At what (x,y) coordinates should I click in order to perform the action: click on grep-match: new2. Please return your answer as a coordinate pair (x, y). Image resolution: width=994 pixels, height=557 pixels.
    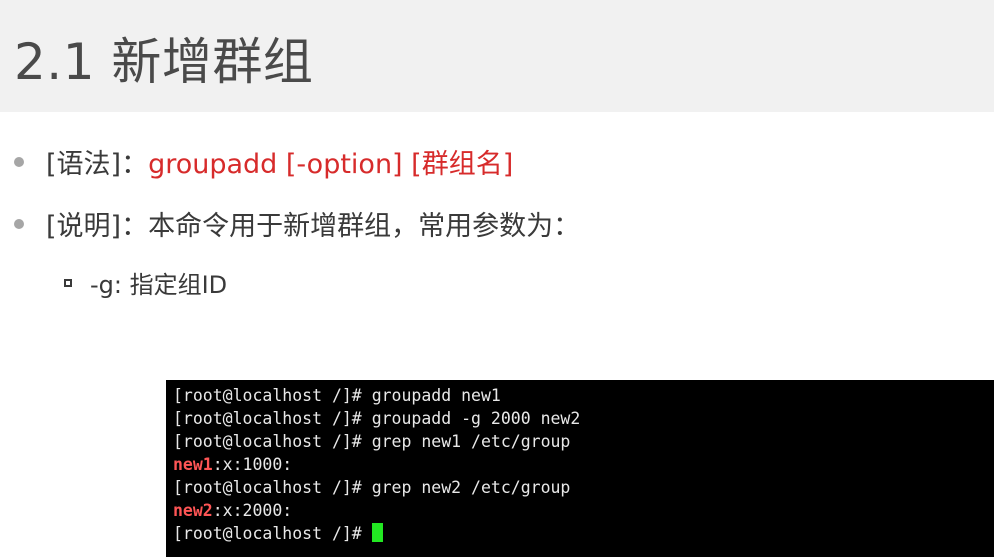
    Looking at the image, I should click on (193, 510).